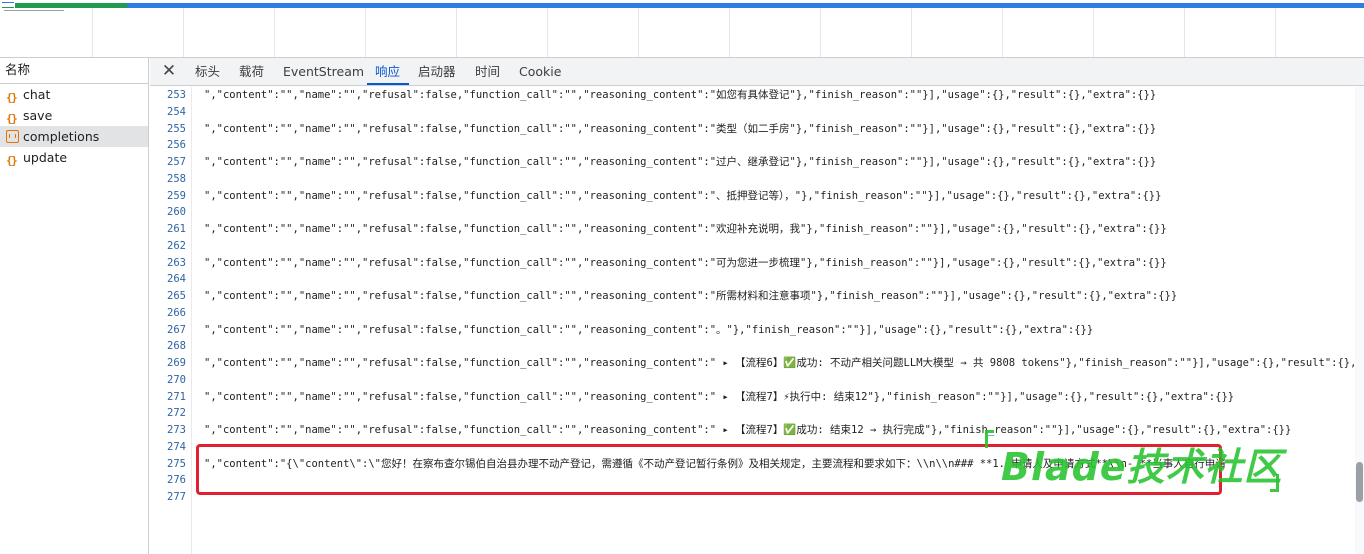 The image size is (1364, 554). I want to click on request-item-completions: completions, so click(74, 136).